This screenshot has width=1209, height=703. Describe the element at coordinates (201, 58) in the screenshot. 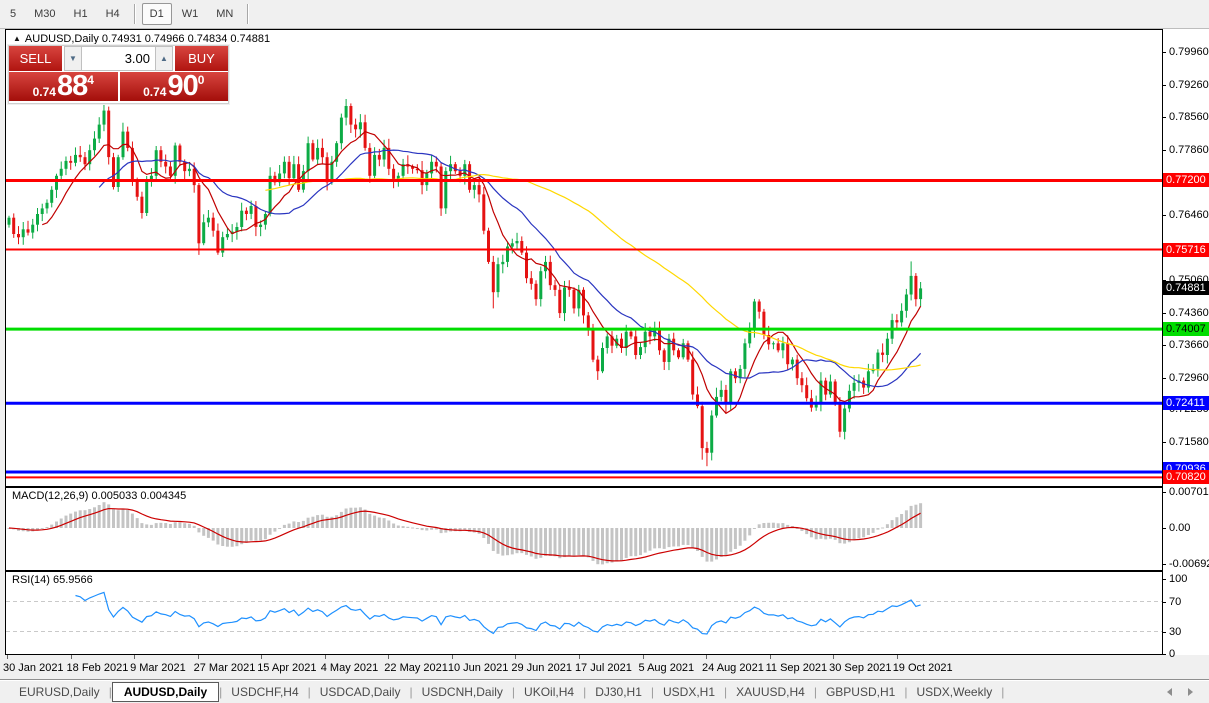

I see `buy-button: BUY` at that location.